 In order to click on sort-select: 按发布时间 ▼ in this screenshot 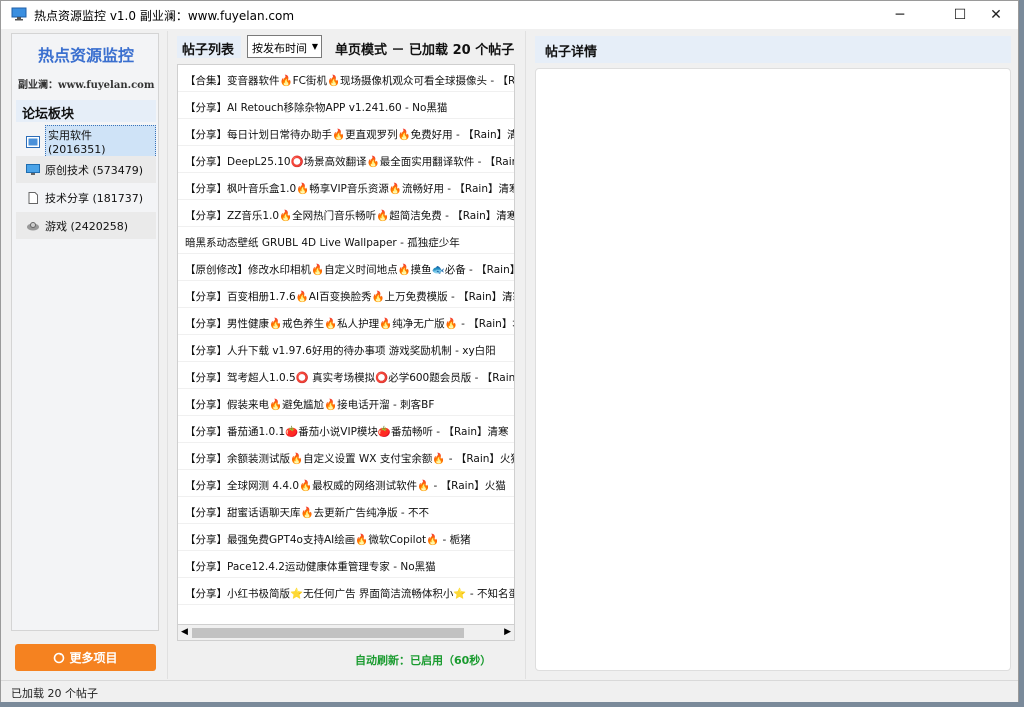, I will do `click(284, 46)`.